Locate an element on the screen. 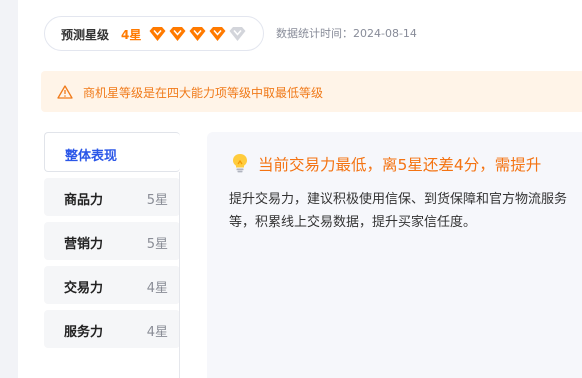 The height and width of the screenshot is (378, 582). tab-marketing: 营销力 5星 is located at coordinates (112, 241).